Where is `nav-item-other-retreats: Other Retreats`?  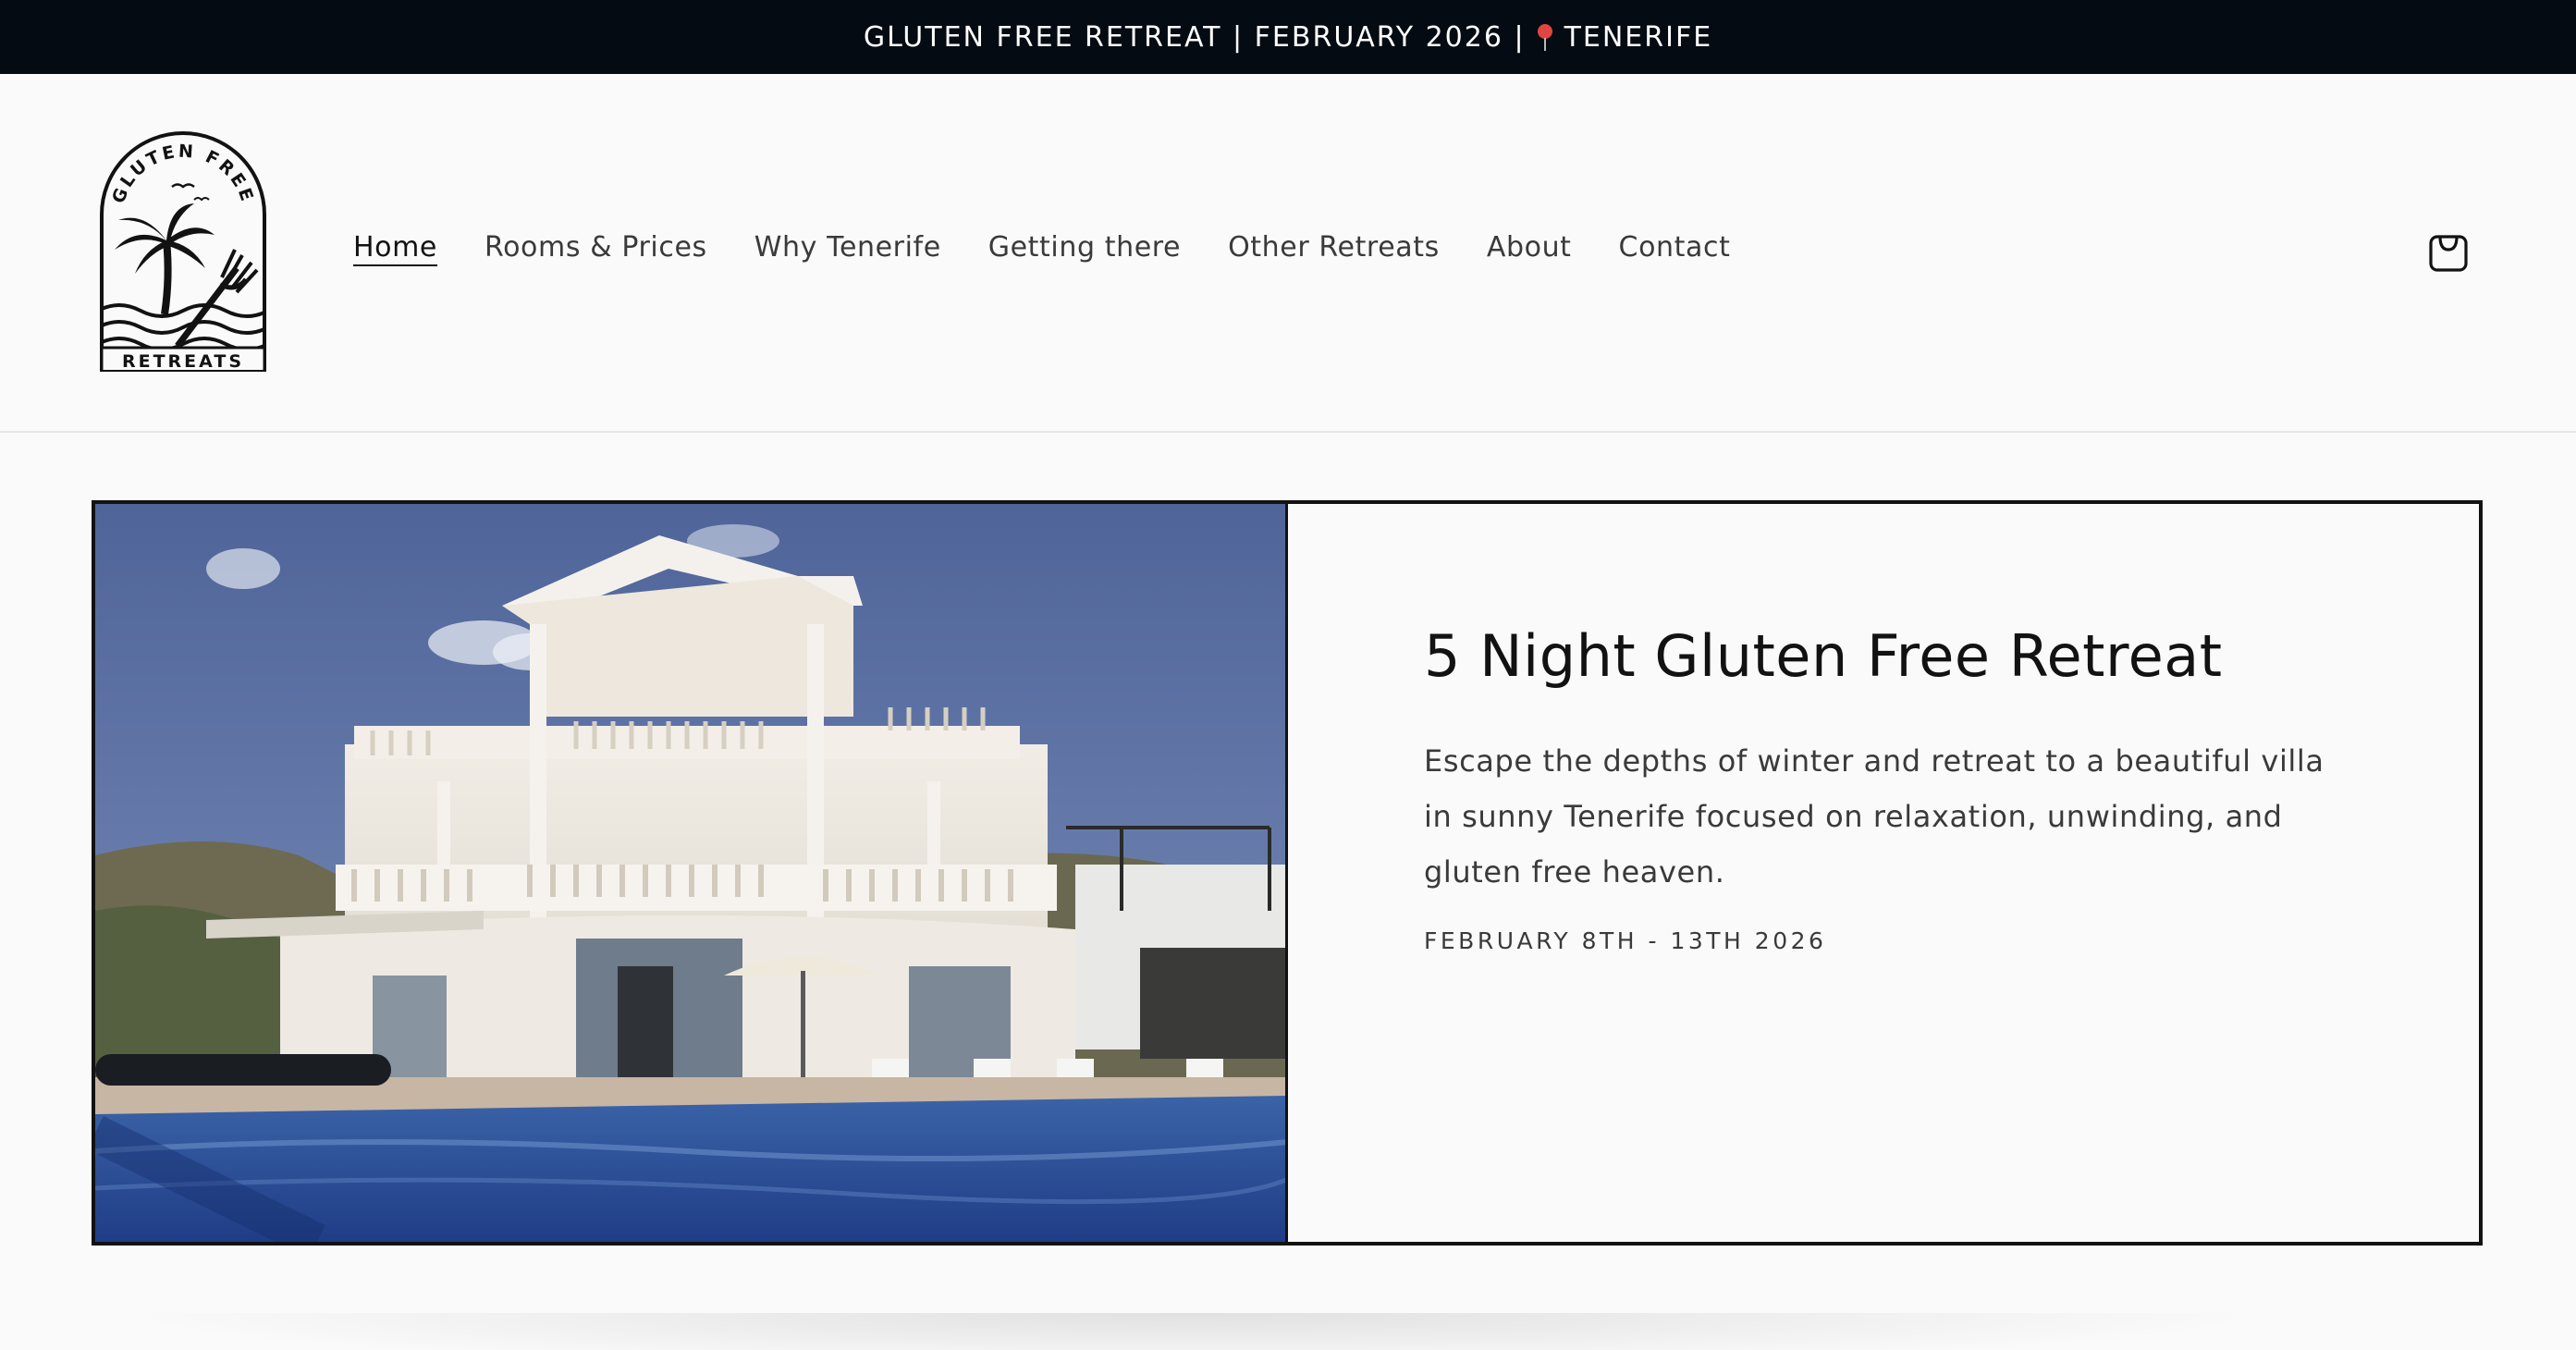
nav-item-other-retreats: Other Retreats is located at coordinates (1334, 248).